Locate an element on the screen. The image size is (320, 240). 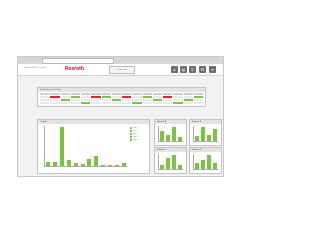
mini-chart-panel: Station B is located at coordinates (205, 132).